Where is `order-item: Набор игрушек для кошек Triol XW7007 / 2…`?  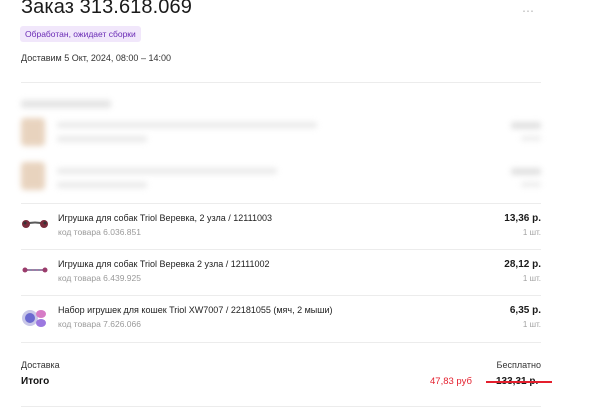 order-item: Набор игрушек для кошек Triol XW7007 / 2… is located at coordinates (281, 325).